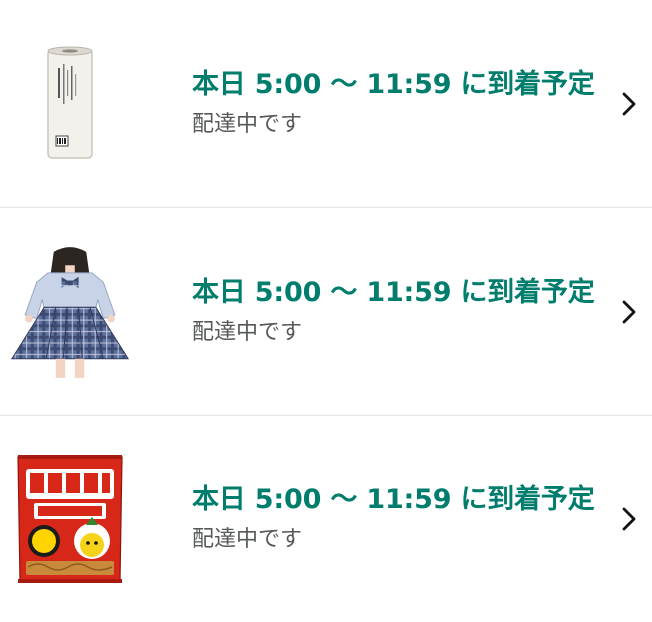  What do you see at coordinates (70, 519) in the screenshot?
I see `product-image-snack-bag` at bounding box center [70, 519].